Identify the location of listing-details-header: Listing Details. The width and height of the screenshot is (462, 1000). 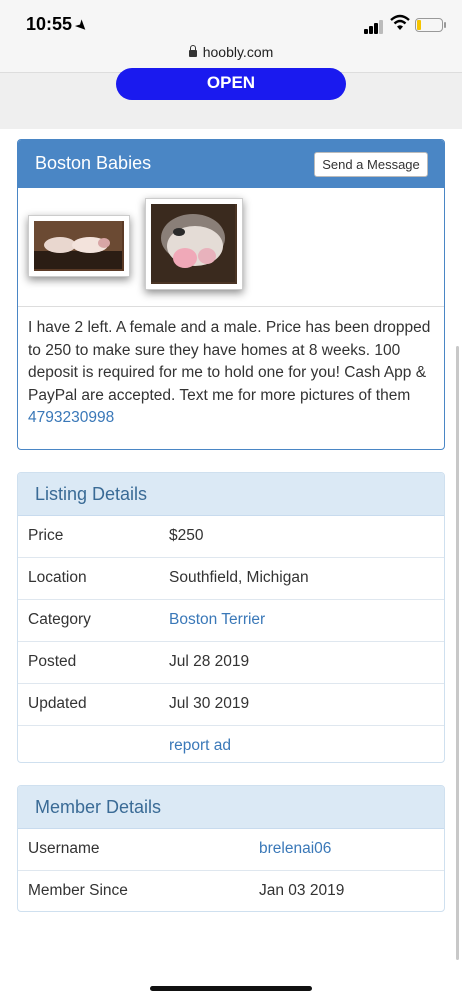
(231, 494).